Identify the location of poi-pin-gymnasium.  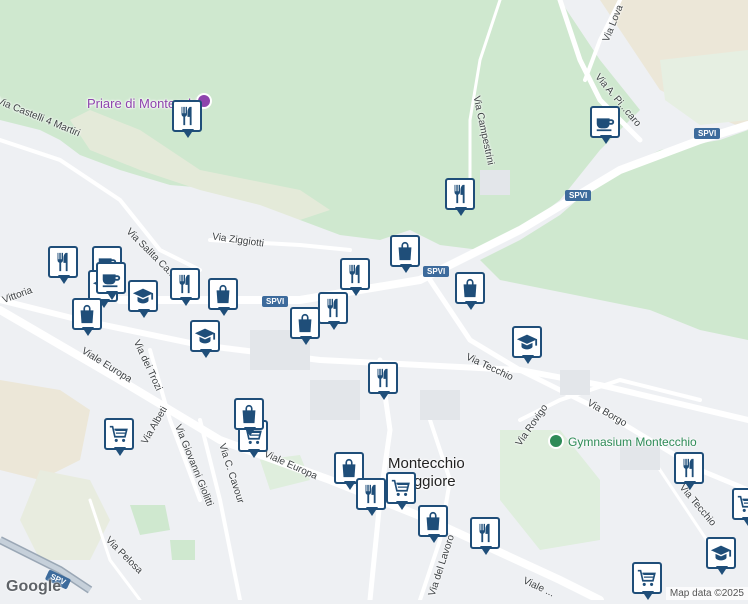
(556, 441).